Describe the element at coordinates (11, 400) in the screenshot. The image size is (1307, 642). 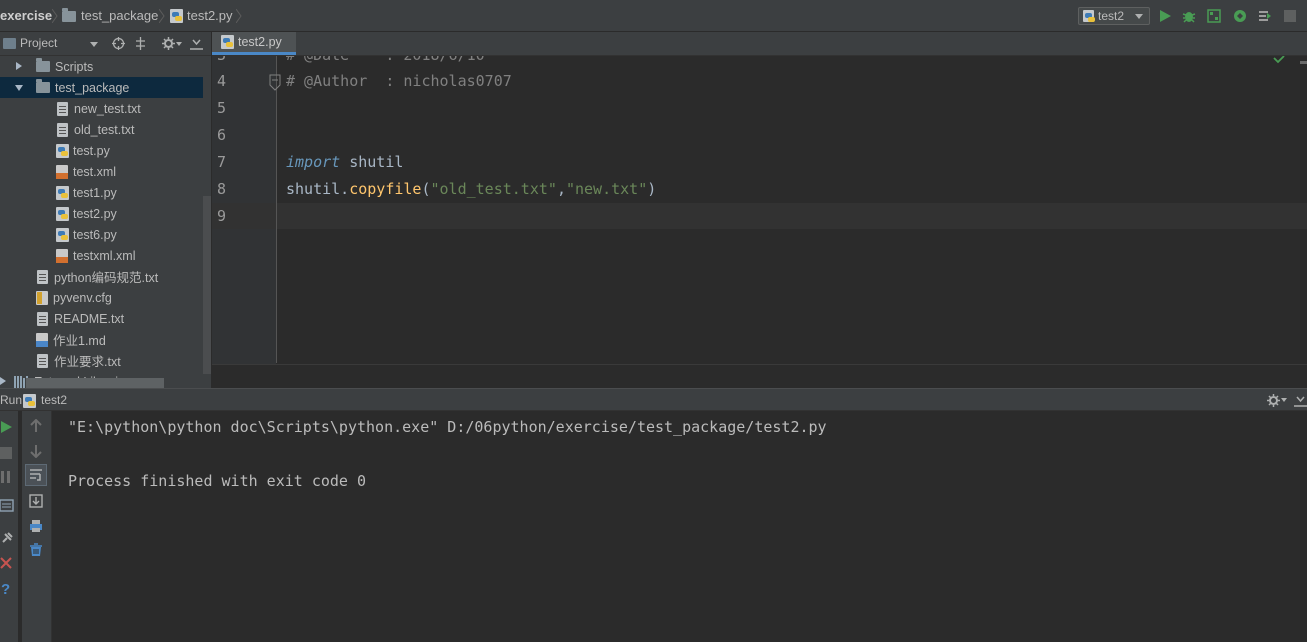
I see `run-panel-label: Run` at that location.